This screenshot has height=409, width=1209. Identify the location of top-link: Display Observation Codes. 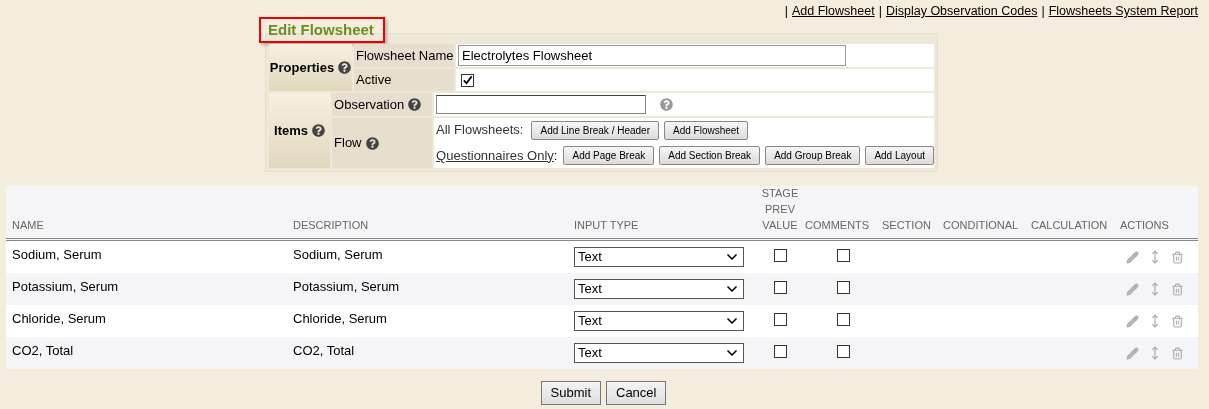
(961, 11).